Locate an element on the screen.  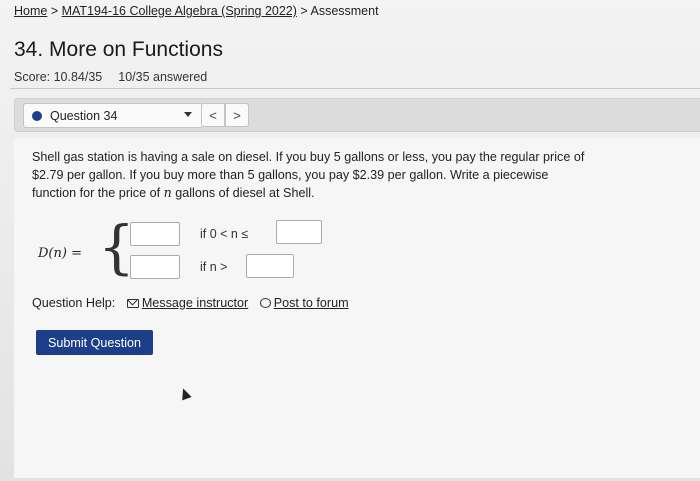
page-title: 34. More on Functions is located at coordinates (118, 49).